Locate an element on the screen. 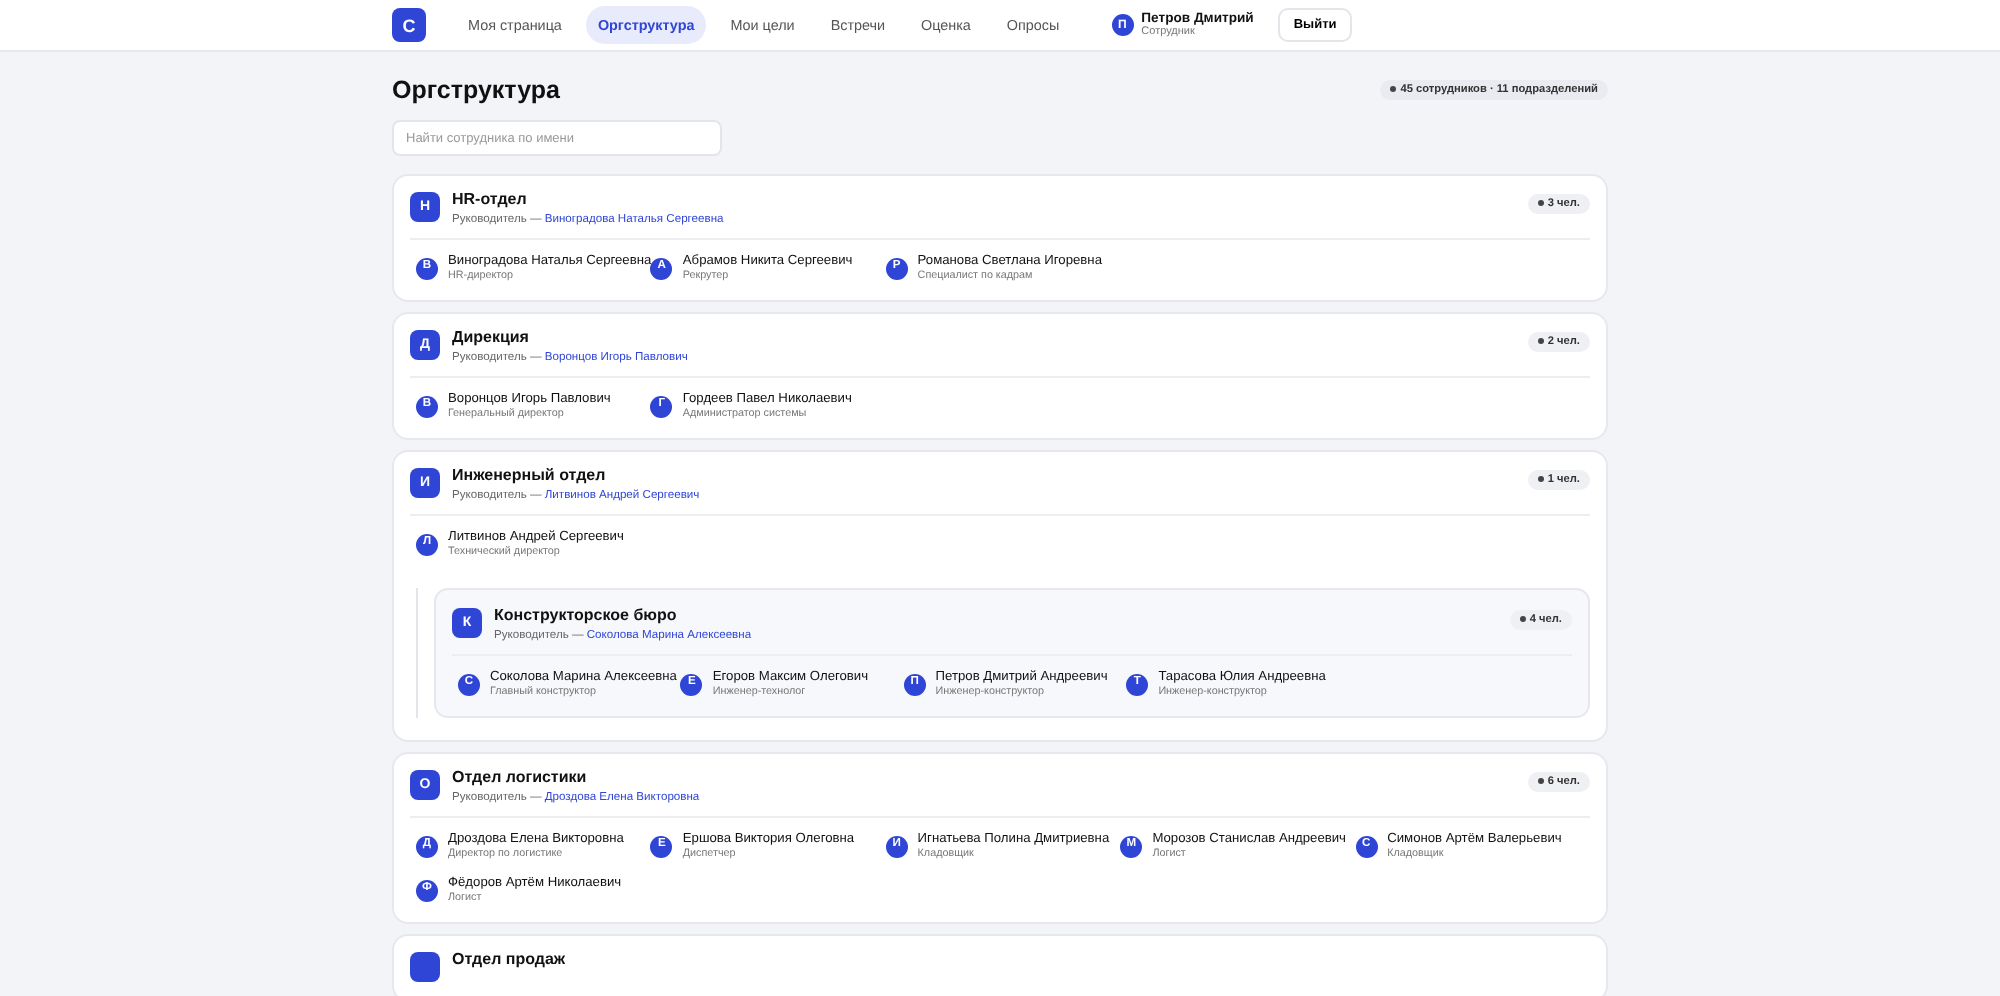 The height and width of the screenshot is (996, 2000). department-title: Отдел продаж is located at coordinates (510, 959).